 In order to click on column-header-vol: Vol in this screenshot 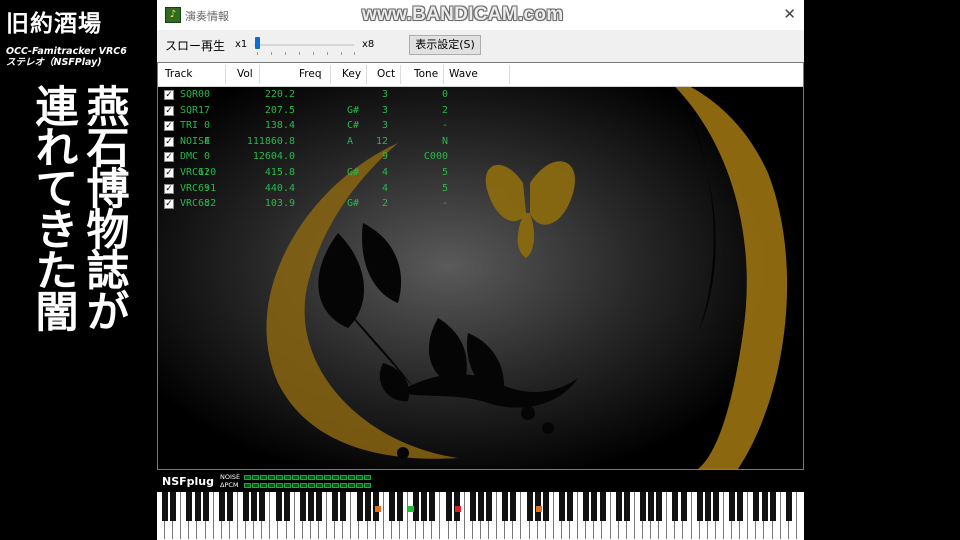, I will do `click(245, 74)`.